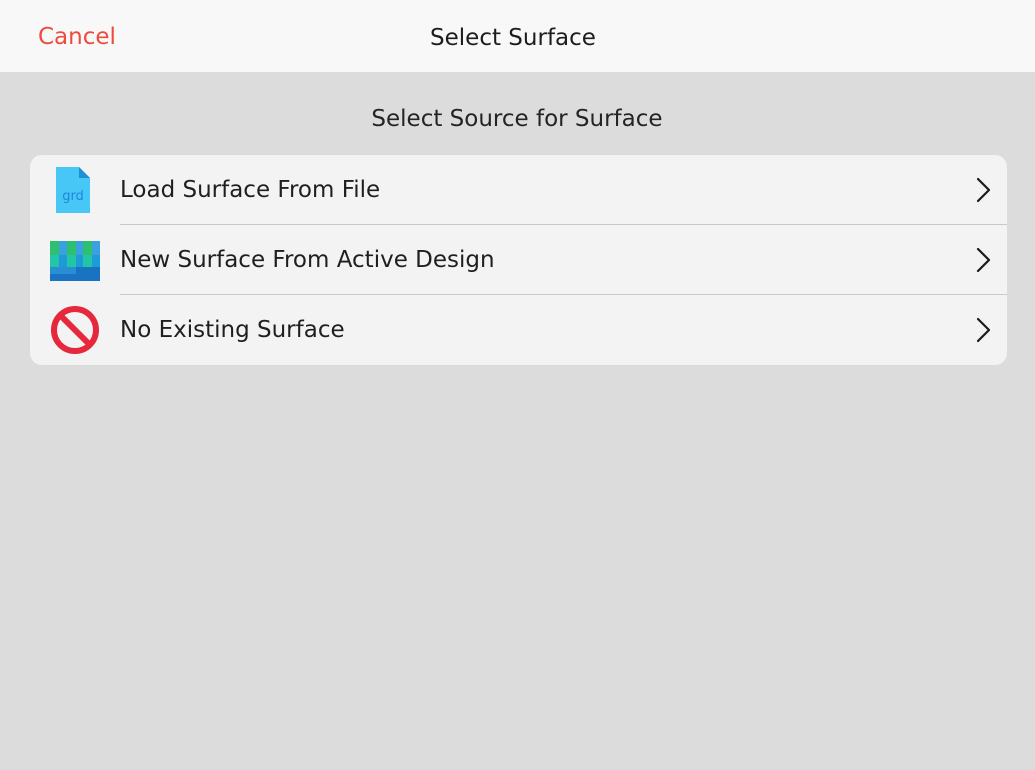  I want to click on no-entry-icon, so click(75, 330).